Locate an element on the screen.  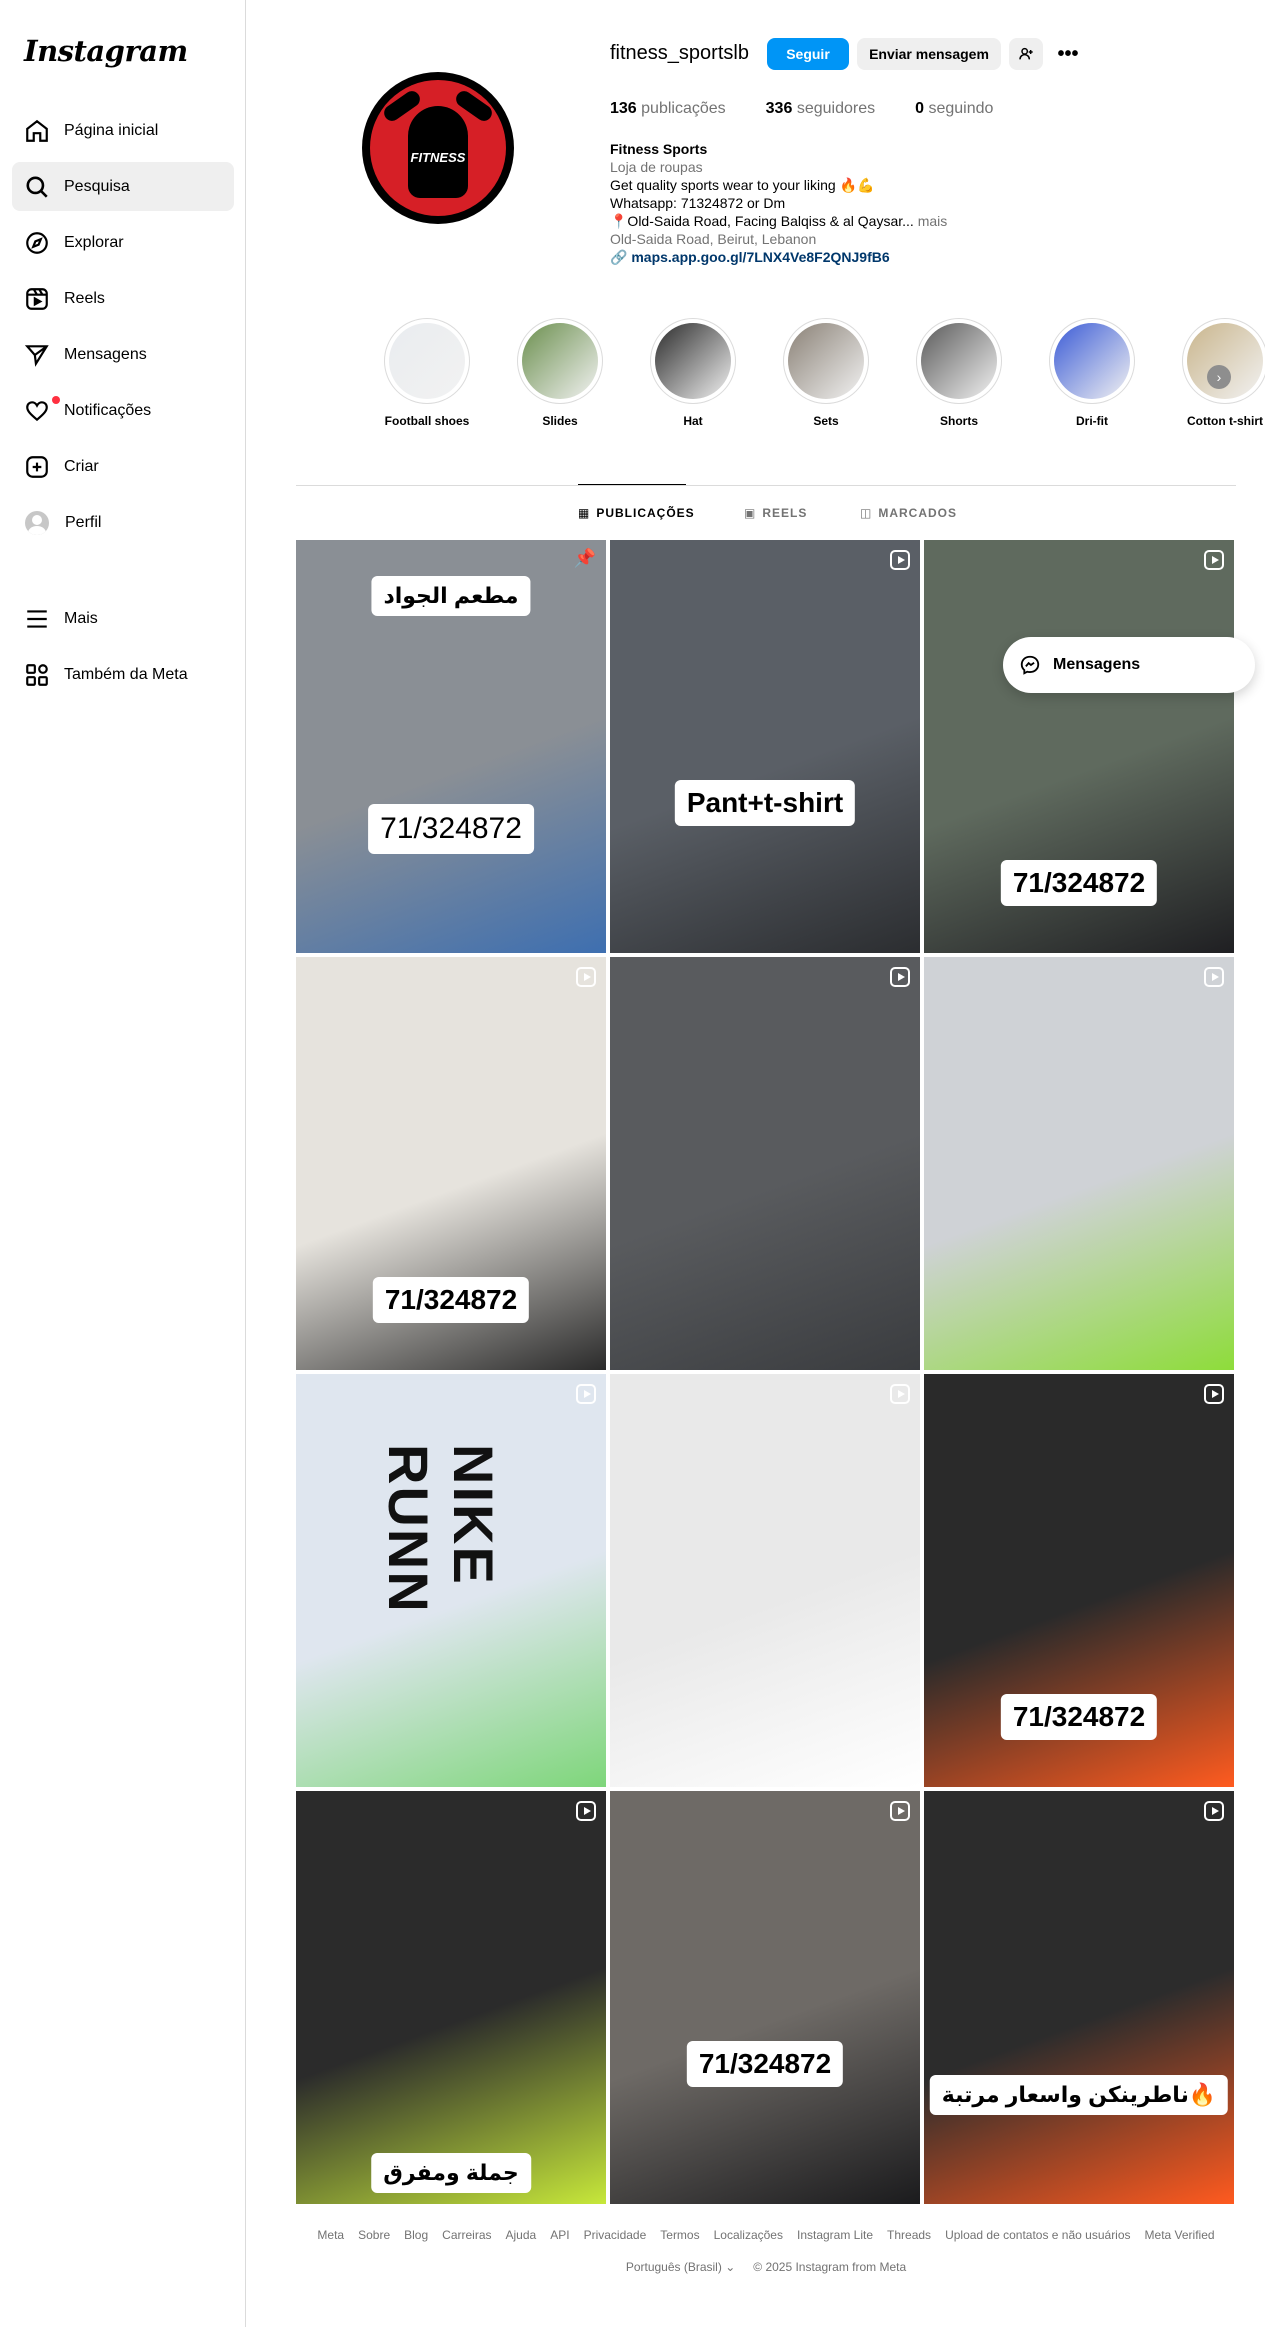
highlight-item: Sets is located at coordinates (826, 373).